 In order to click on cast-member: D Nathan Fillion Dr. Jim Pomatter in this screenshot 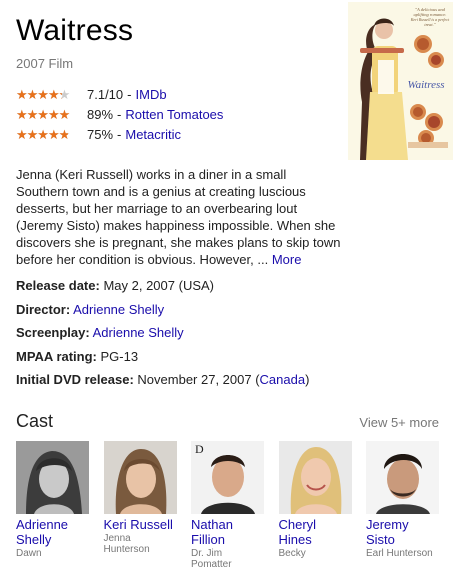, I will do `click(227, 505)`.